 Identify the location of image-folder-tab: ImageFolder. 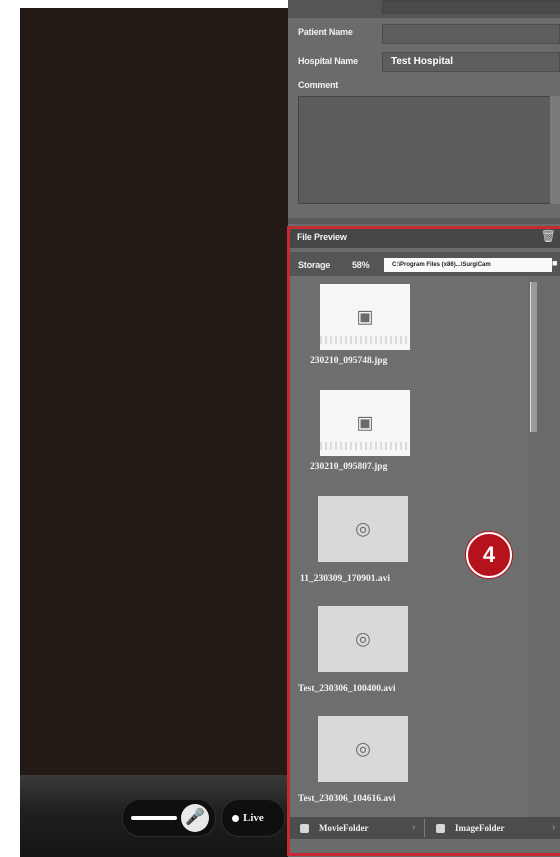
(470, 828).